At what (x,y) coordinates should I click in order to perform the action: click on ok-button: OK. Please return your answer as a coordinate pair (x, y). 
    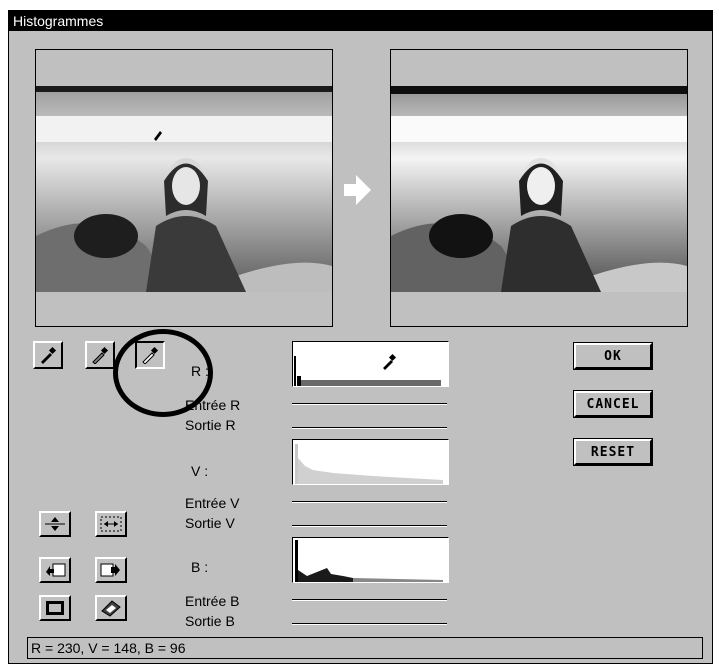
    Looking at the image, I should click on (613, 356).